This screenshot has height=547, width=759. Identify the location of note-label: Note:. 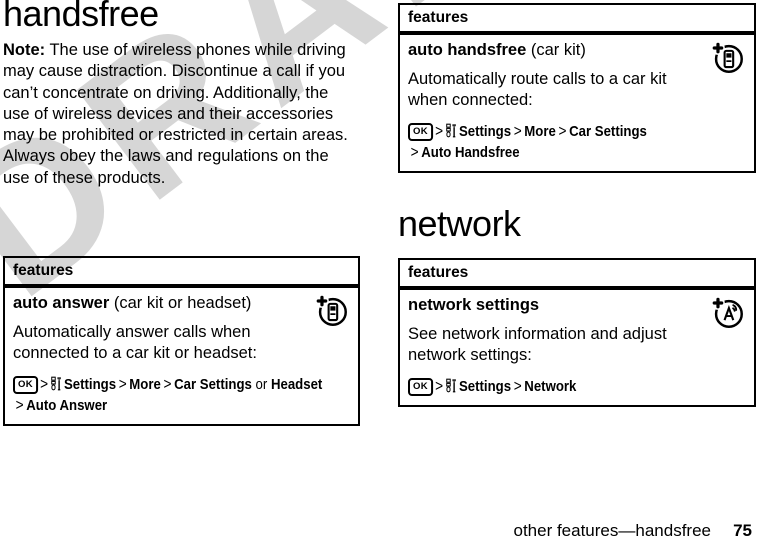
(24, 50).